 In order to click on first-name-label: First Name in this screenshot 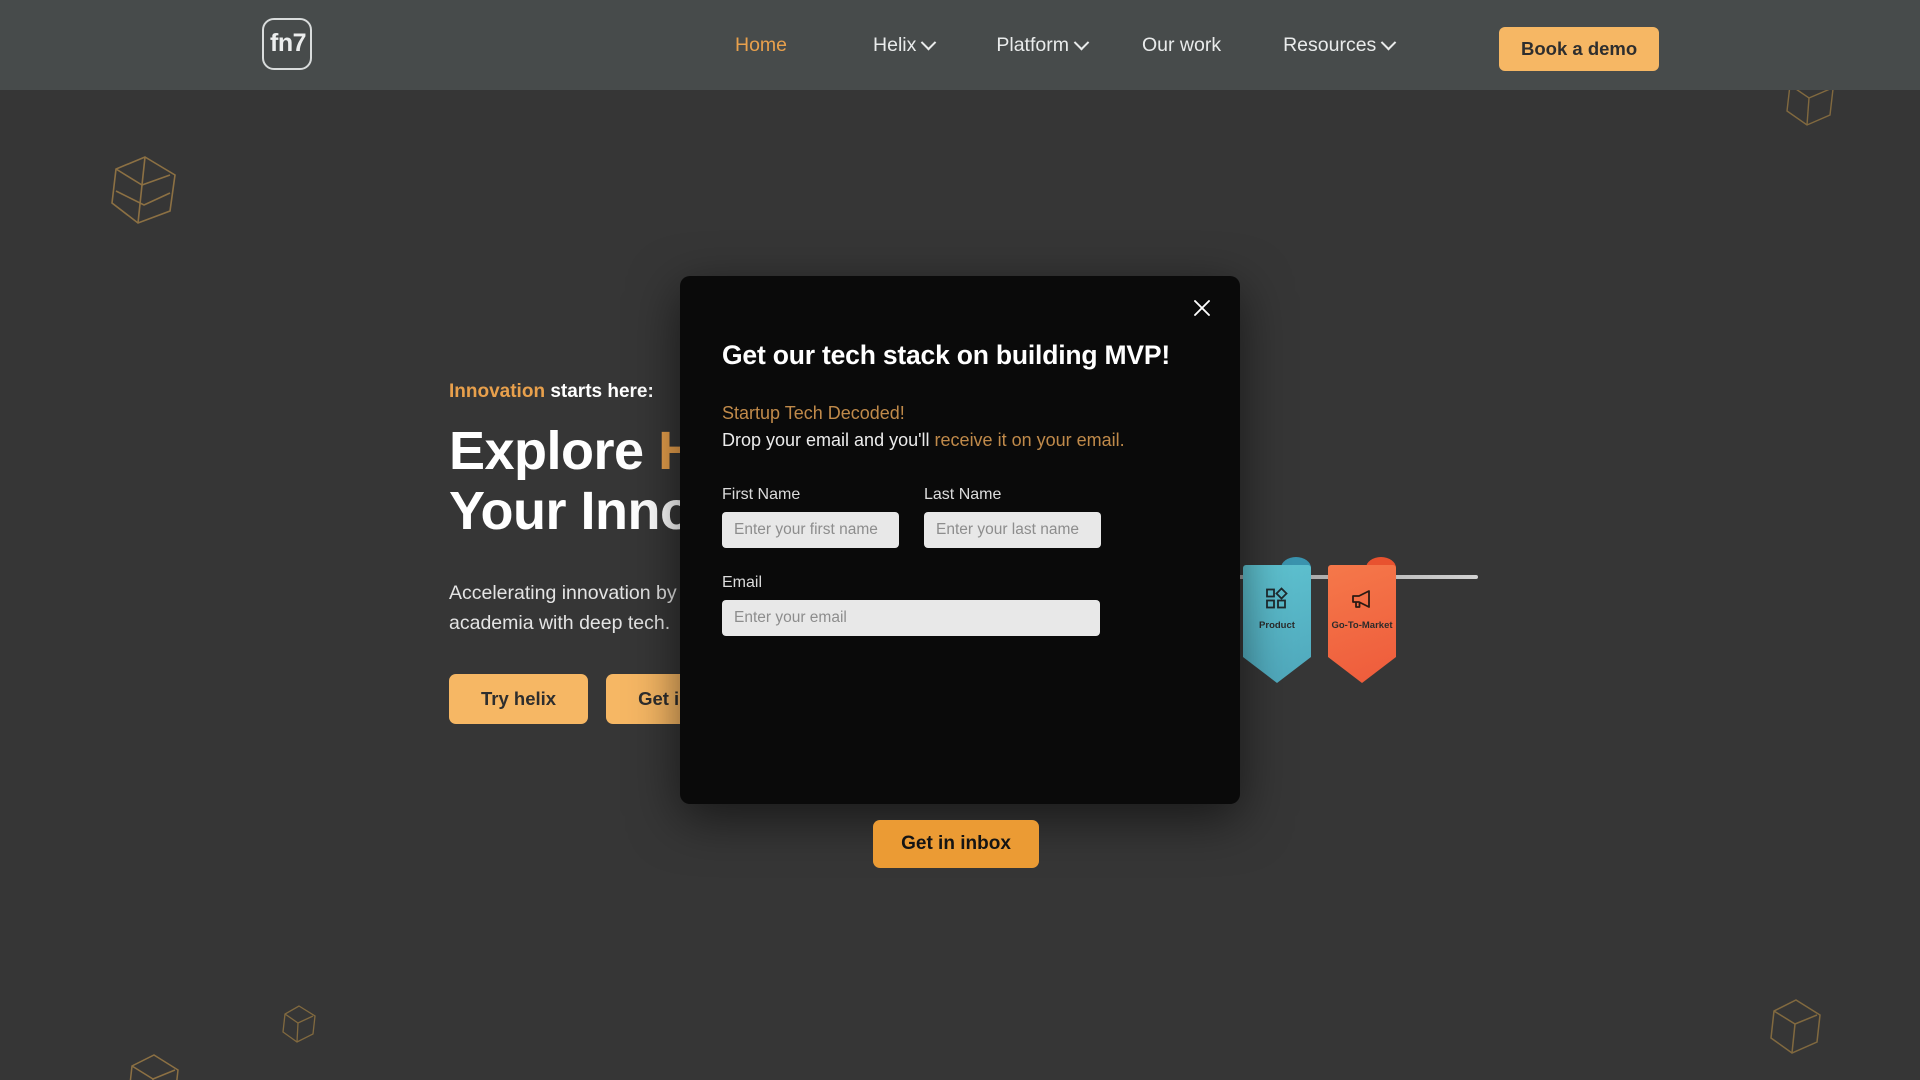, I will do `click(761, 494)`.